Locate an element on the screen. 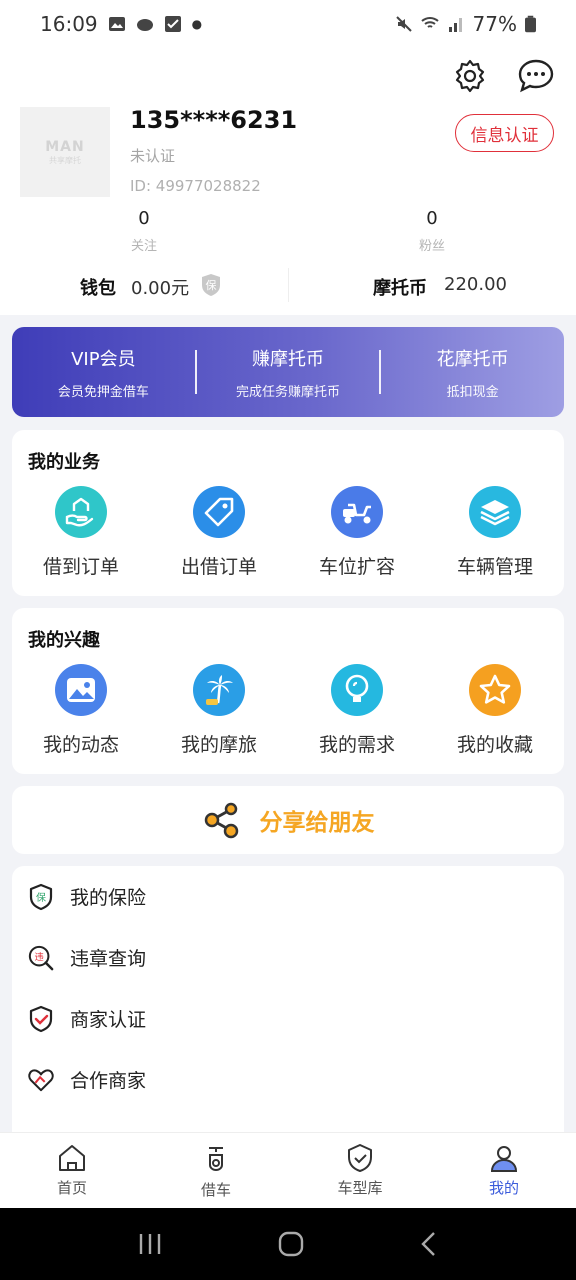 The image size is (576, 1280). insurance-badge-icon: 保 is located at coordinates (211, 285).